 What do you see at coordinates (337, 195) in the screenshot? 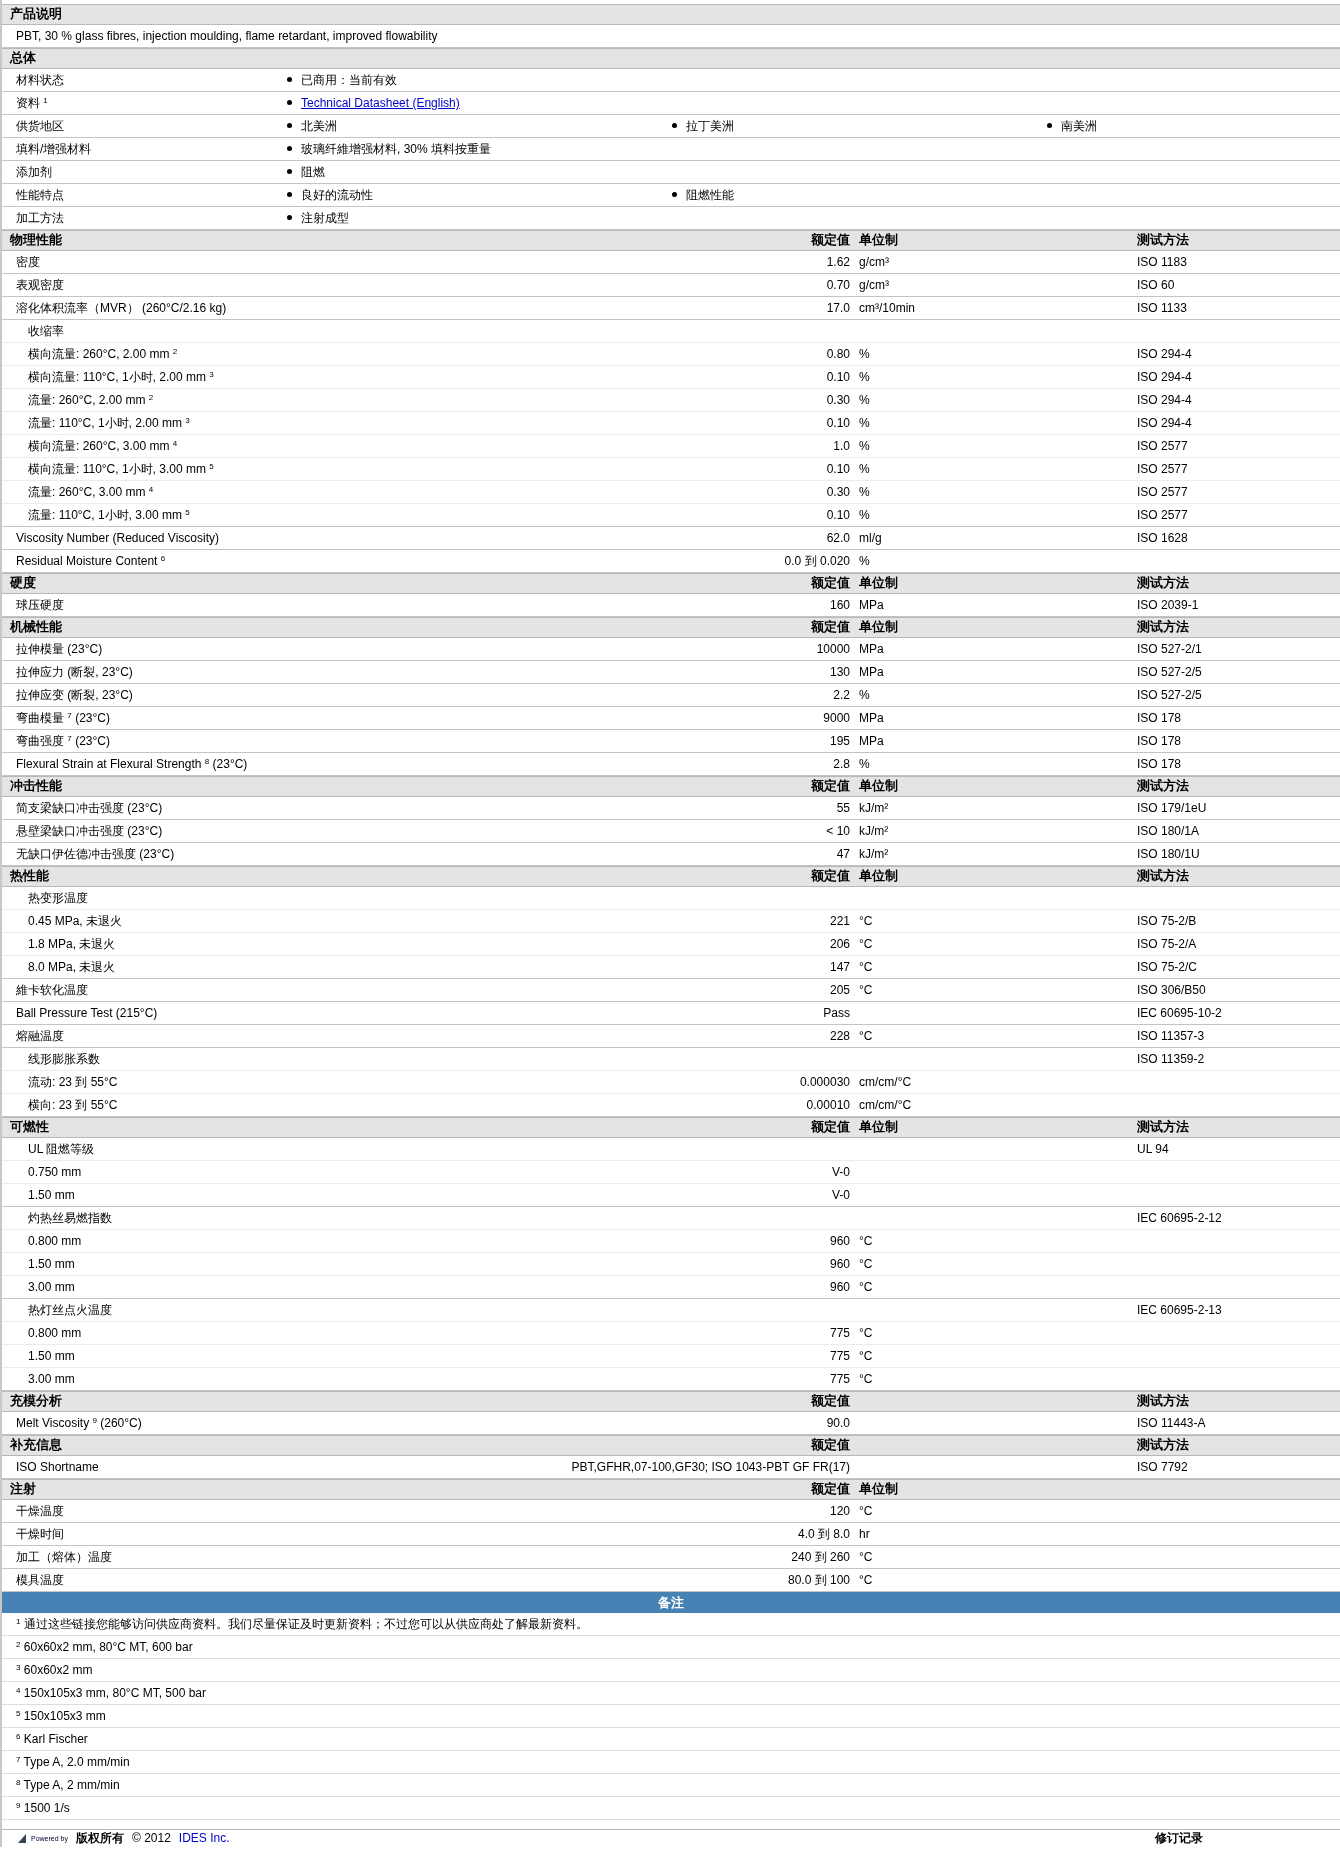
I see `field-value: 良好的流动性` at bounding box center [337, 195].